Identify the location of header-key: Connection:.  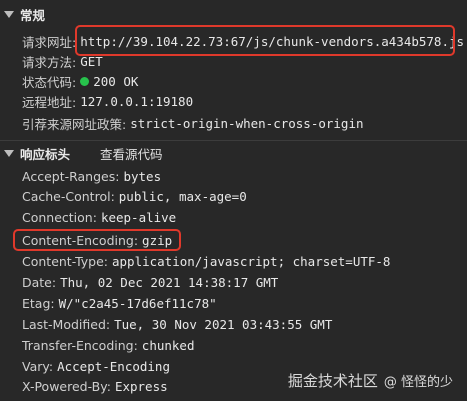
(59, 217).